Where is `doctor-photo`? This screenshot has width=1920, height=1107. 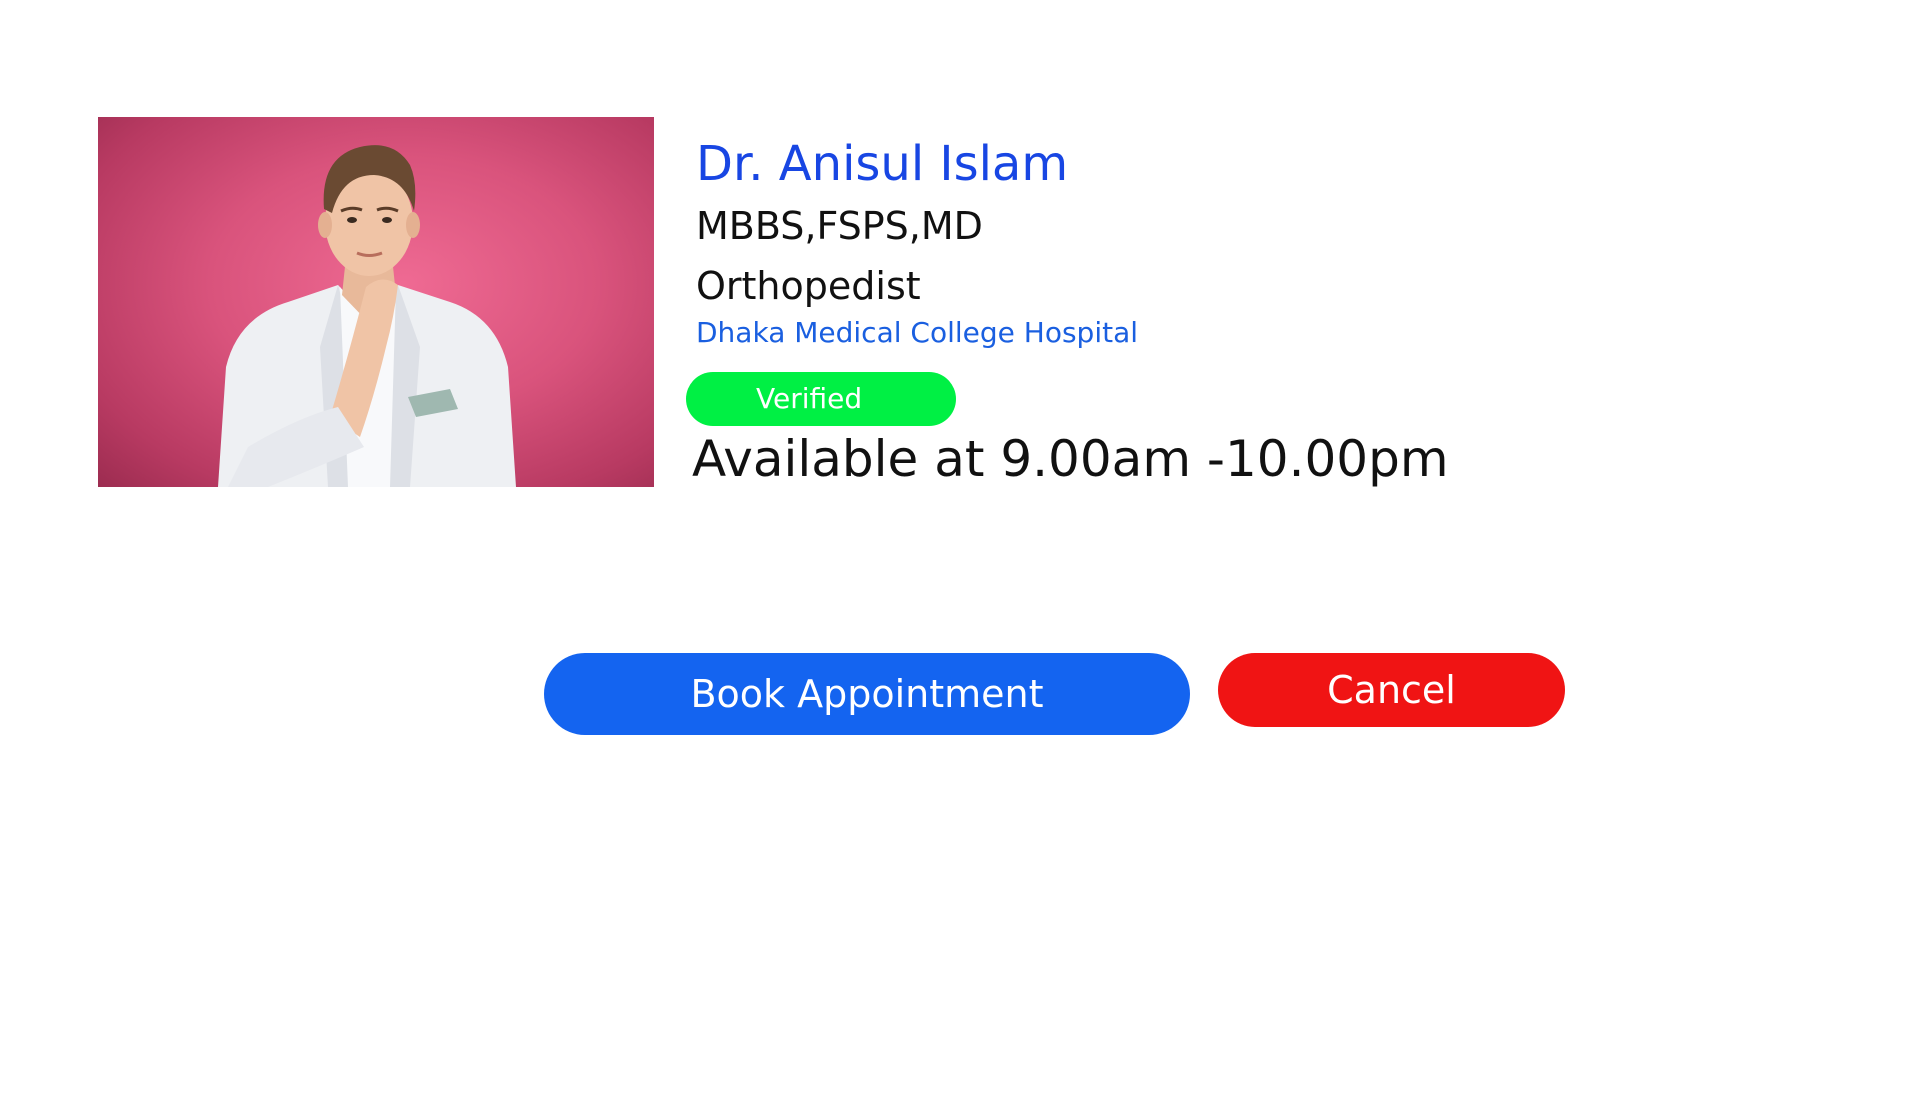
doctor-photo is located at coordinates (376, 302).